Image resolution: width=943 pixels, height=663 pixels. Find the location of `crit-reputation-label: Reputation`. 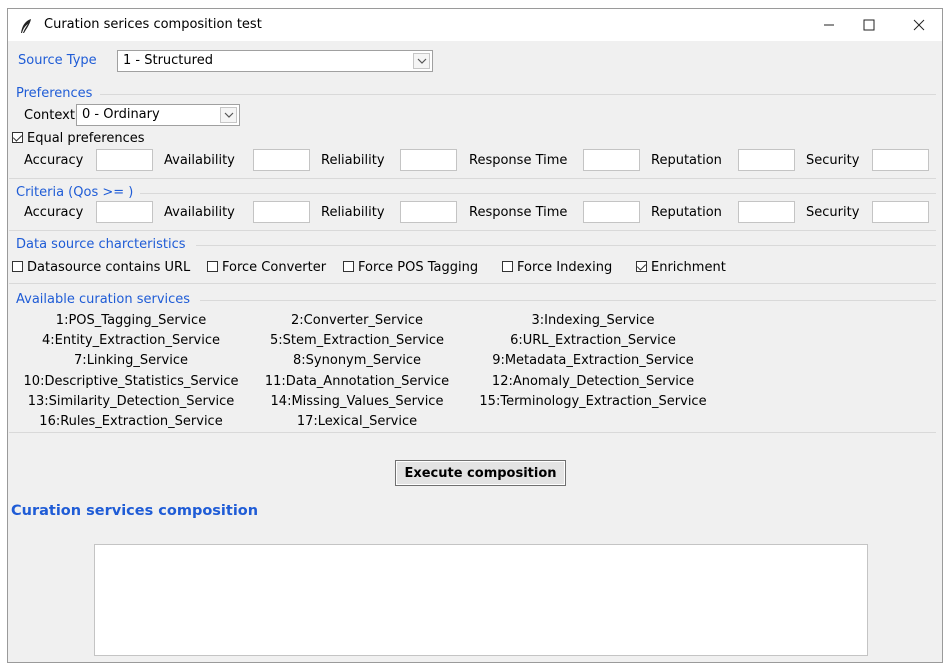

crit-reputation-label: Reputation is located at coordinates (686, 212).